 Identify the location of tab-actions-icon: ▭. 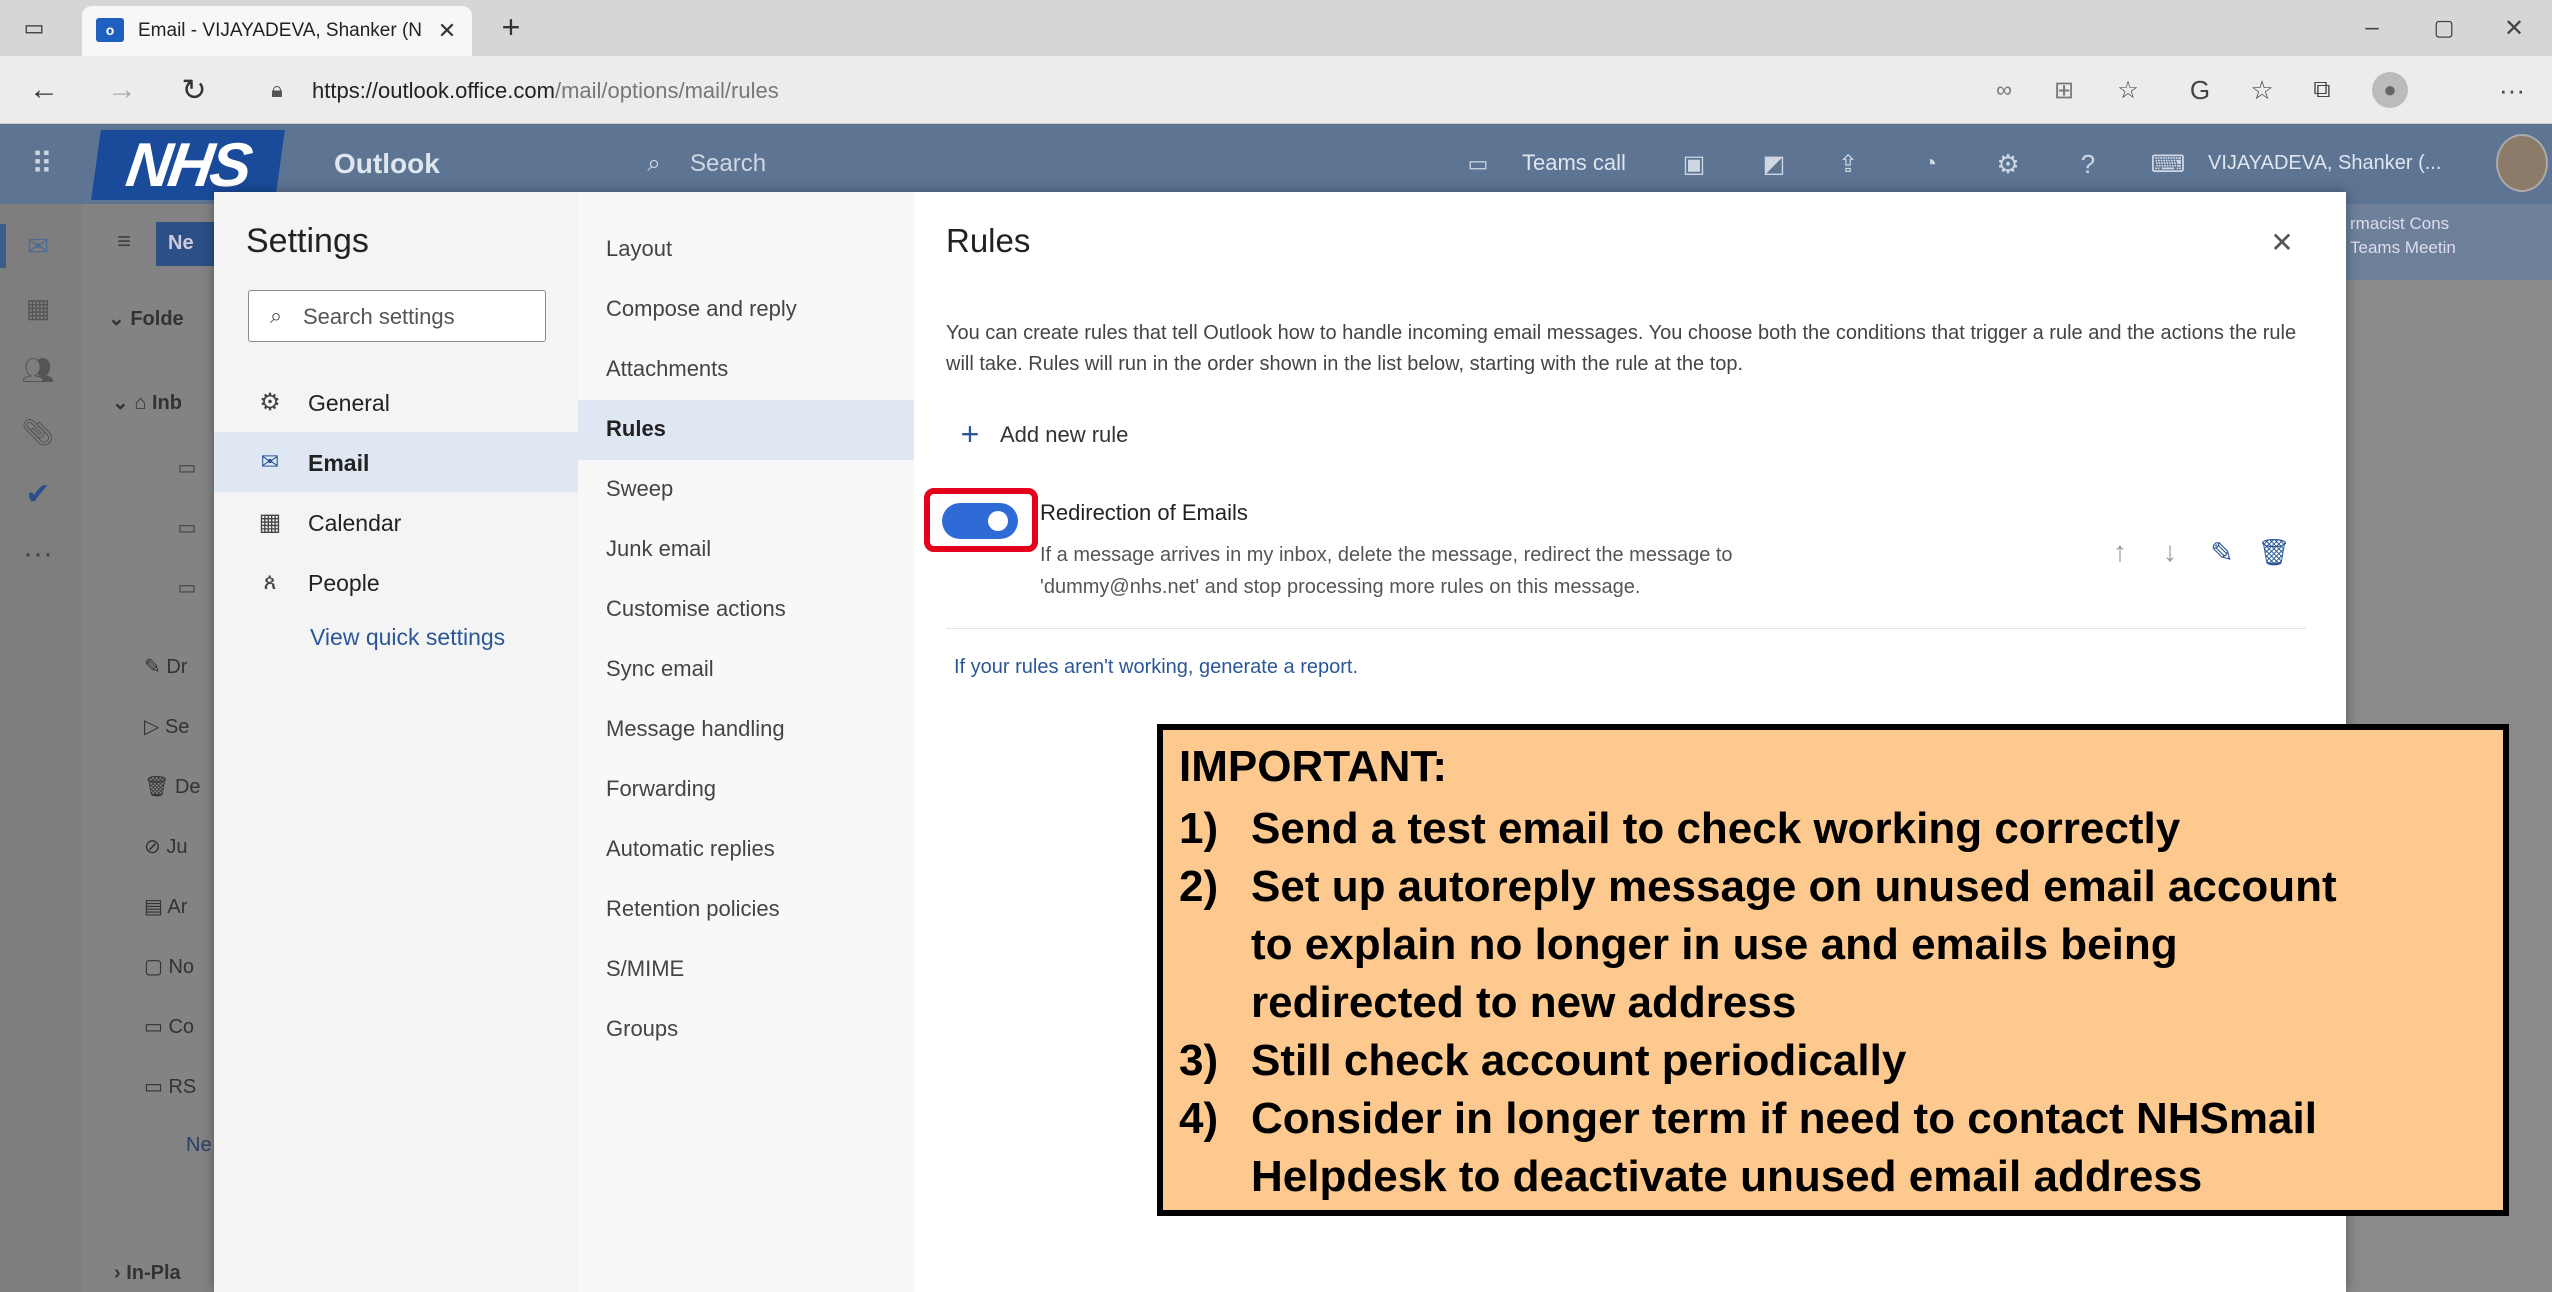
(34, 28).